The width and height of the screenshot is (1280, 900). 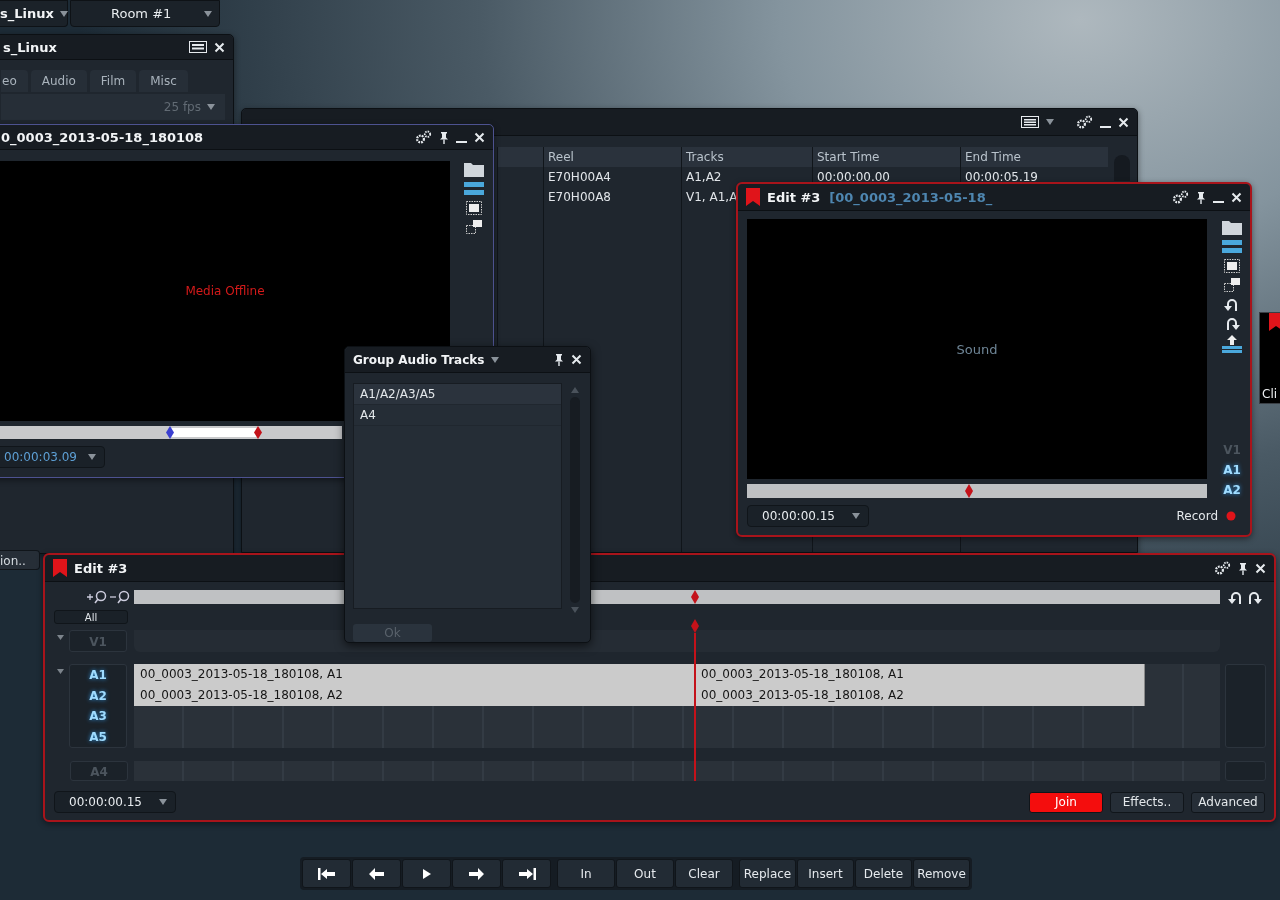 What do you see at coordinates (825, 873) in the screenshot?
I see `edit-button: Insert` at bounding box center [825, 873].